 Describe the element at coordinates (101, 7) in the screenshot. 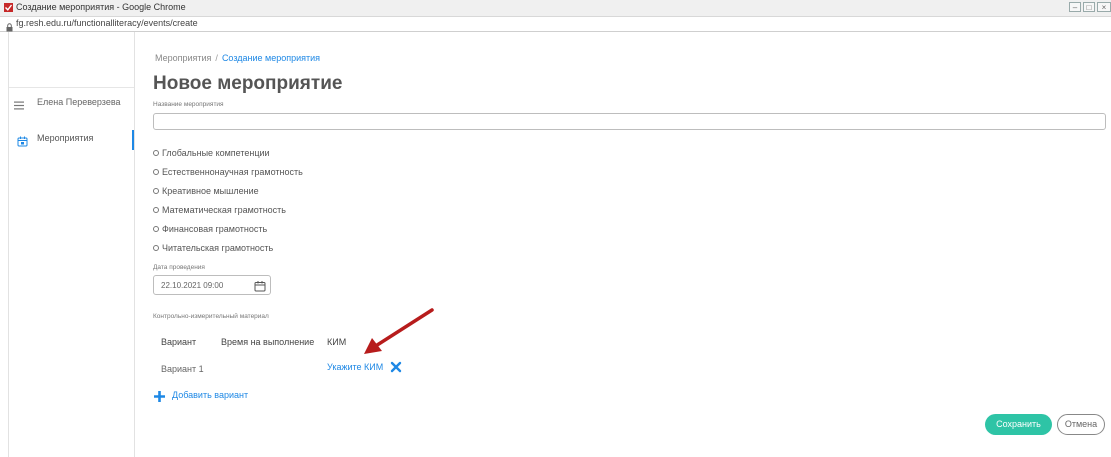

I see `window-title: Создание мероприятия - Google Chrome` at that location.